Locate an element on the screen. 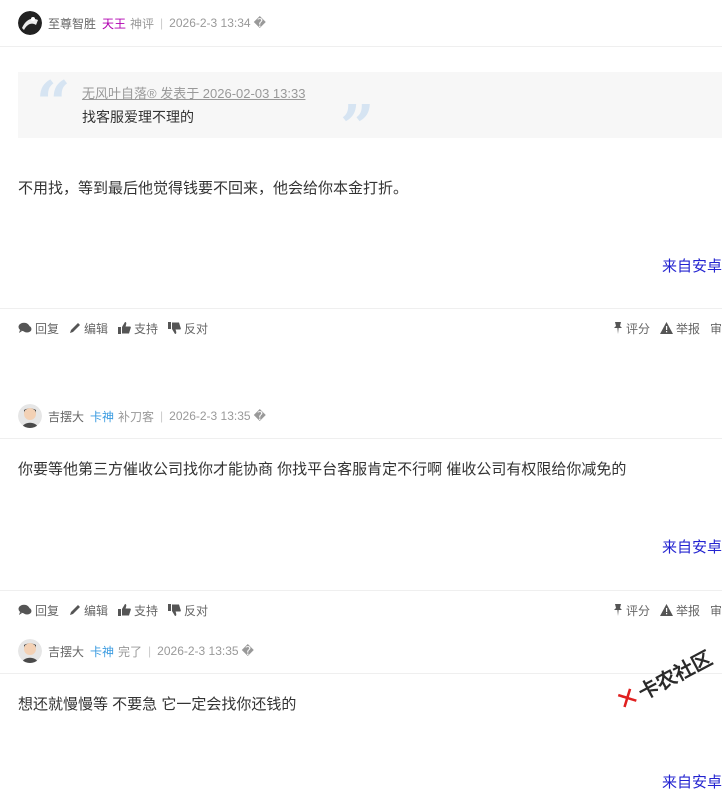 The height and width of the screenshot is (792, 722). post-header: 吉摆大 卡神 补刀客 | 2026-2-3 13:35 � is located at coordinates (361, 416).